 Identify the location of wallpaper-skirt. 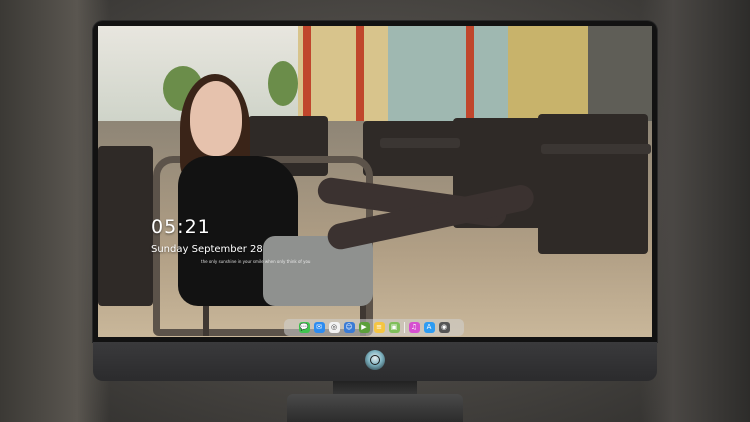
(318, 271).